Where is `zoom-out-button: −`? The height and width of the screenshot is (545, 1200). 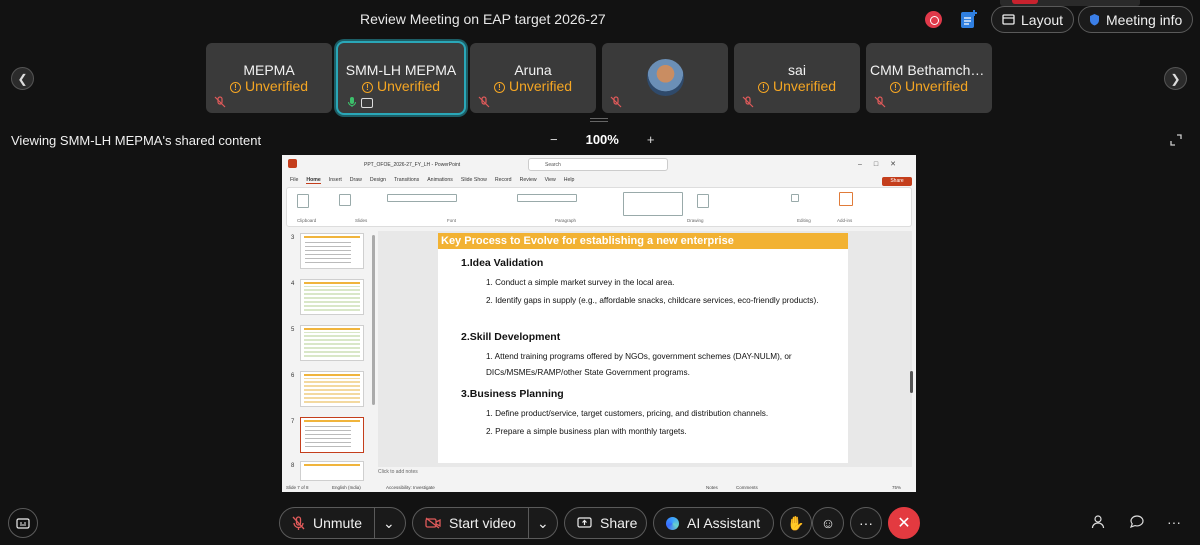 zoom-out-button: − is located at coordinates (554, 139).